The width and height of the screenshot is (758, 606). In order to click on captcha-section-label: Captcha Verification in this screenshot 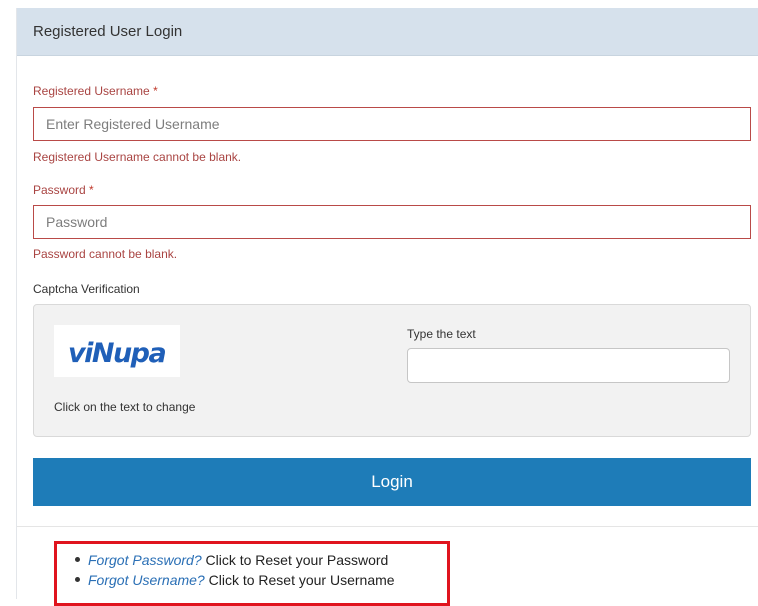, I will do `click(86, 289)`.